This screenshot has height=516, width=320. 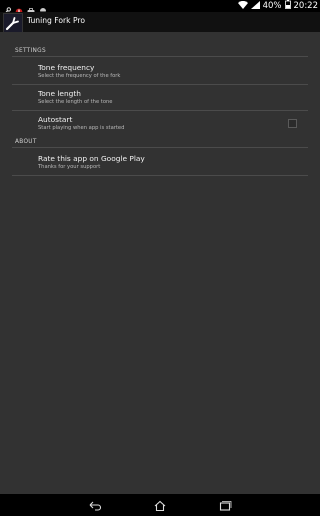 I want to click on category-settings: SETTINGS, so click(x=30, y=51).